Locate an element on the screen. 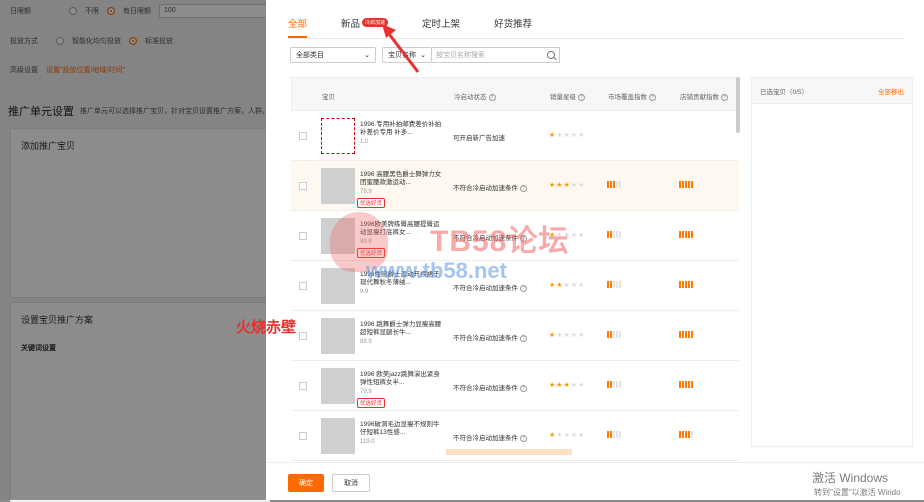  tab-scheduled: 定时上架 is located at coordinates (441, 23).